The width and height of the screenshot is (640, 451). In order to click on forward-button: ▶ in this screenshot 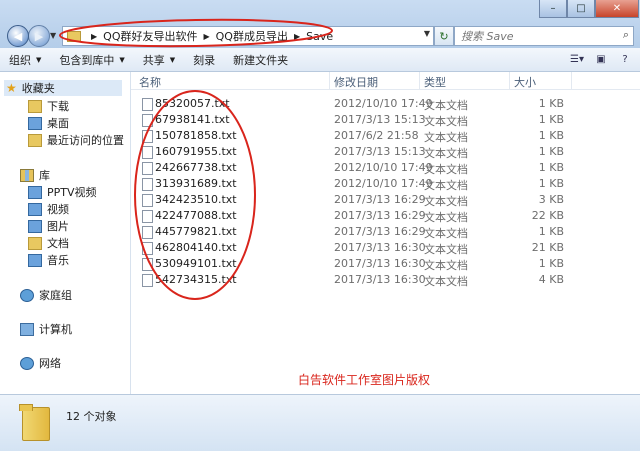, I will do `click(39, 36)`.